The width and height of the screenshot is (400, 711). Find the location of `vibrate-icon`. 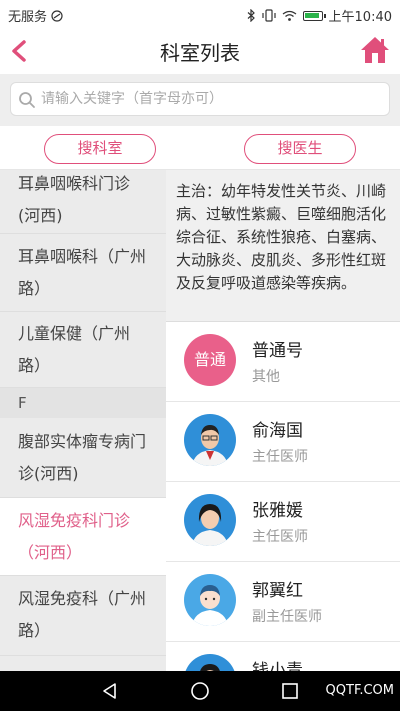

vibrate-icon is located at coordinates (268, 15).